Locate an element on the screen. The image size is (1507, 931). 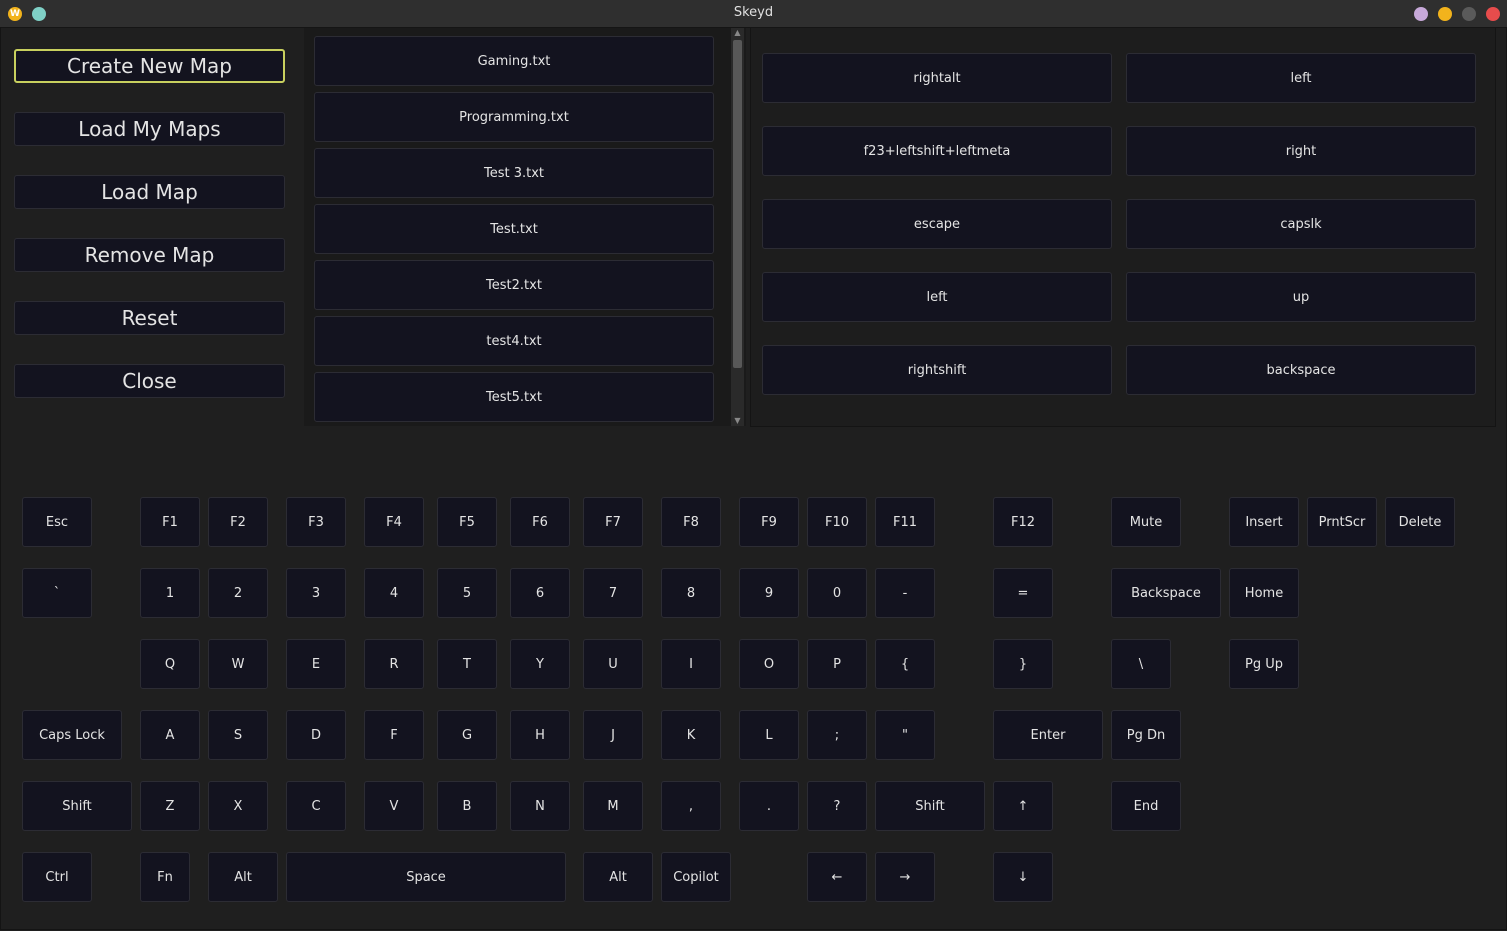
key-f: F is located at coordinates (394, 735).